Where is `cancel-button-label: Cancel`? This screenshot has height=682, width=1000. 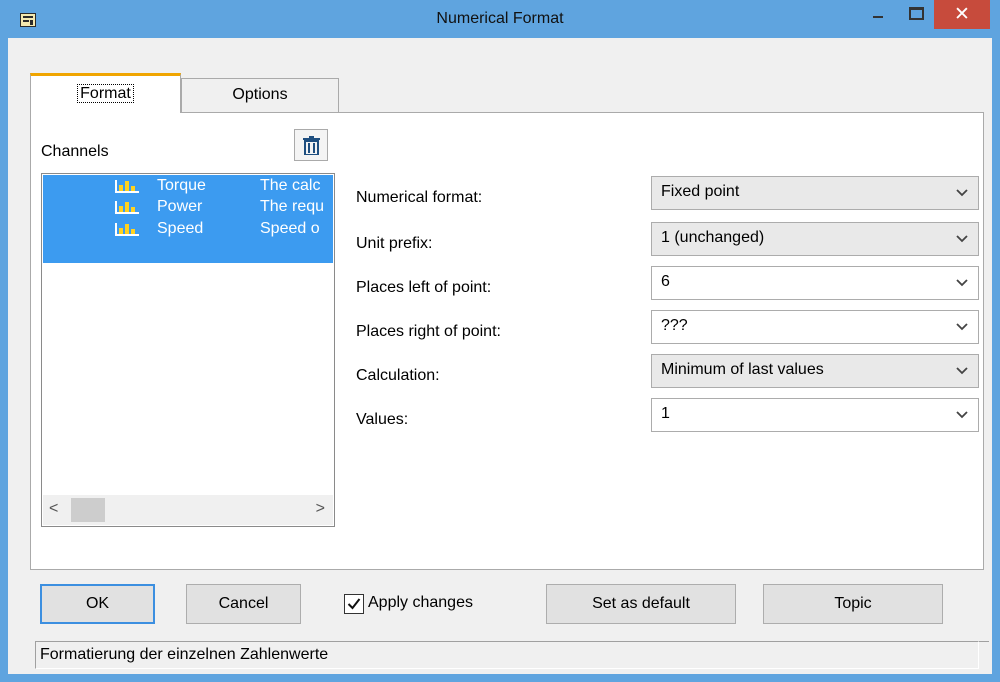
cancel-button-label: Cancel is located at coordinates (243, 603).